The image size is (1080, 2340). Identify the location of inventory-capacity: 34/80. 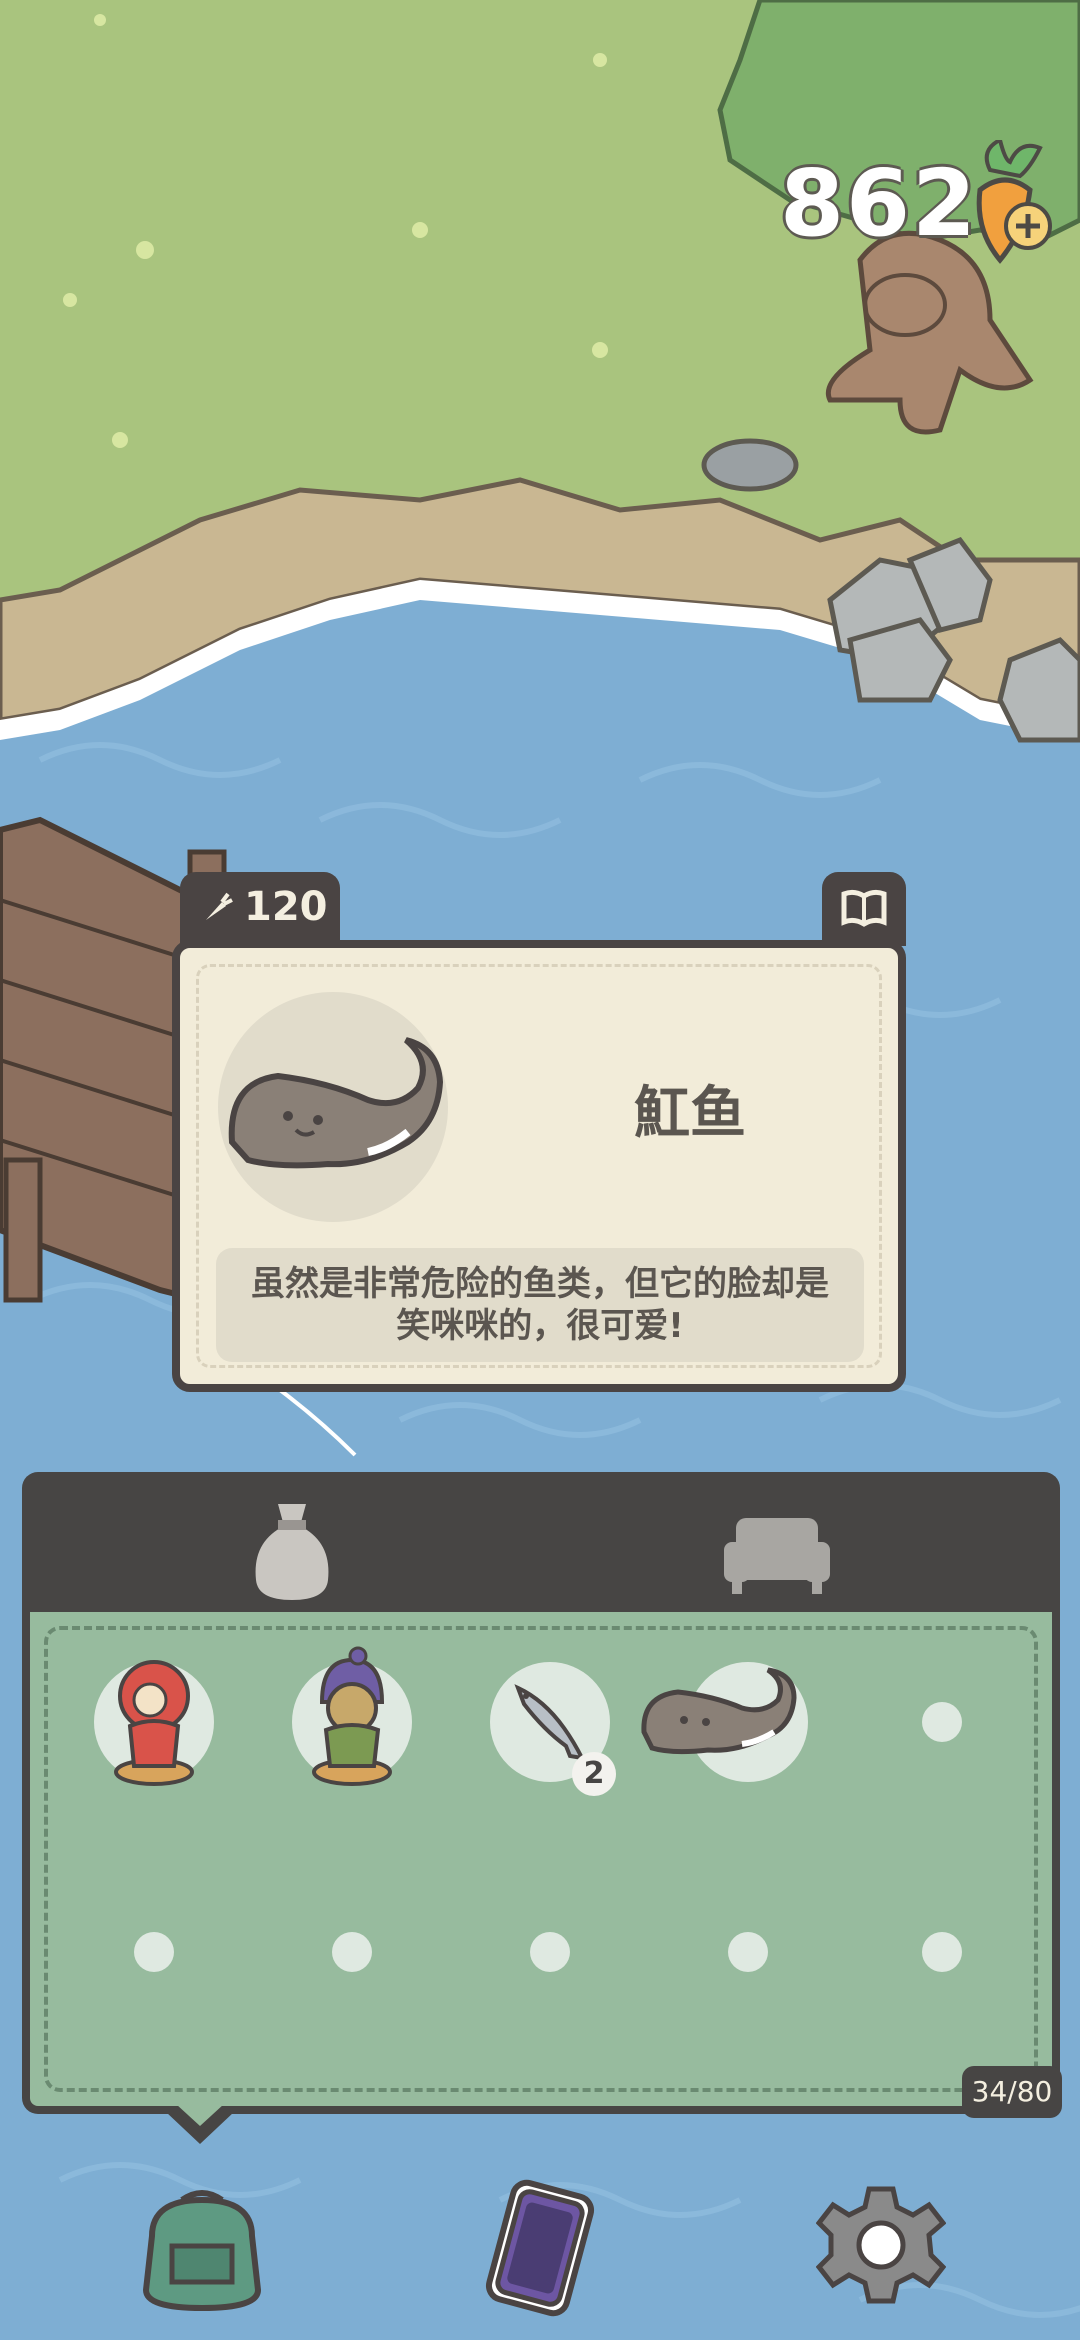
(1012, 2092).